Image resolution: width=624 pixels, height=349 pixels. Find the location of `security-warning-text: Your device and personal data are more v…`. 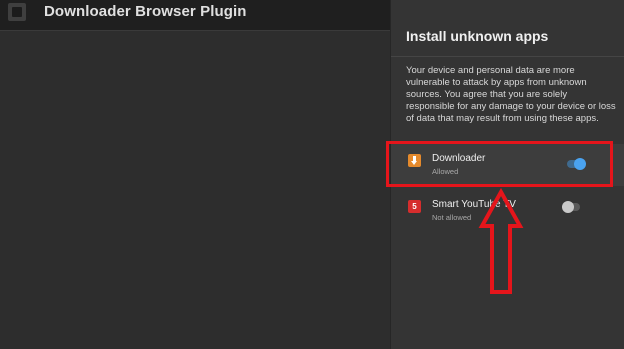

security-warning-text: Your device and personal data are more v… is located at coordinates (511, 94).